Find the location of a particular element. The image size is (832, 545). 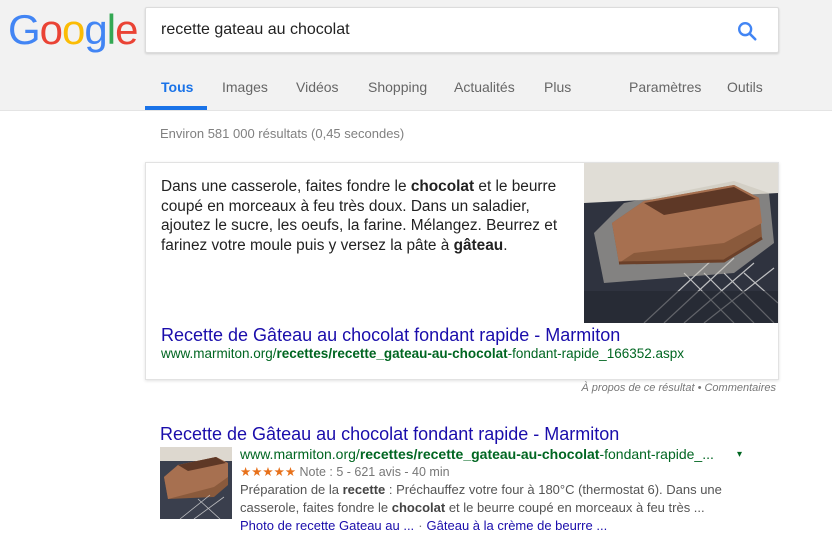

google-logo: Google is located at coordinates (73, 29).